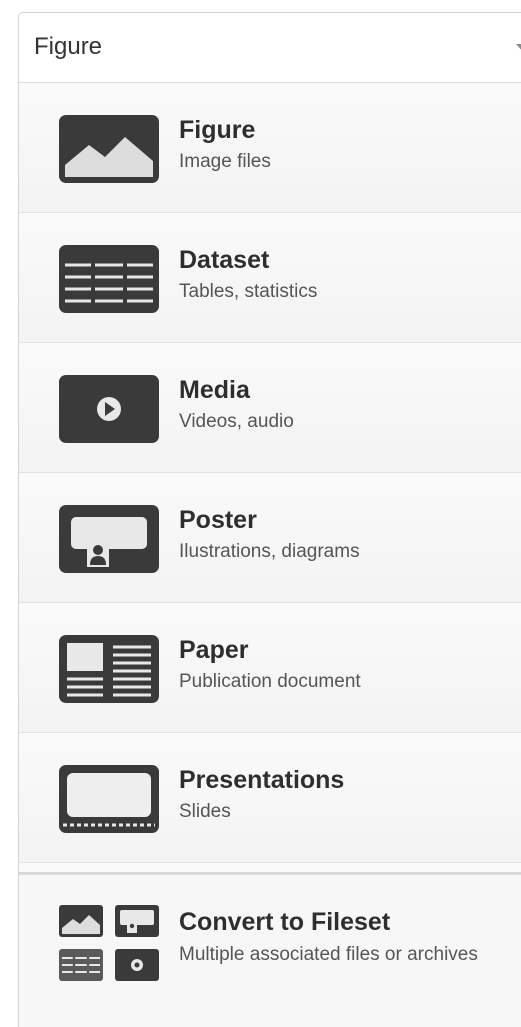 Image resolution: width=521 pixels, height=1027 pixels. Describe the element at coordinates (328, 954) in the screenshot. I see `option-subtitle: Multiple associated files or archives` at that location.